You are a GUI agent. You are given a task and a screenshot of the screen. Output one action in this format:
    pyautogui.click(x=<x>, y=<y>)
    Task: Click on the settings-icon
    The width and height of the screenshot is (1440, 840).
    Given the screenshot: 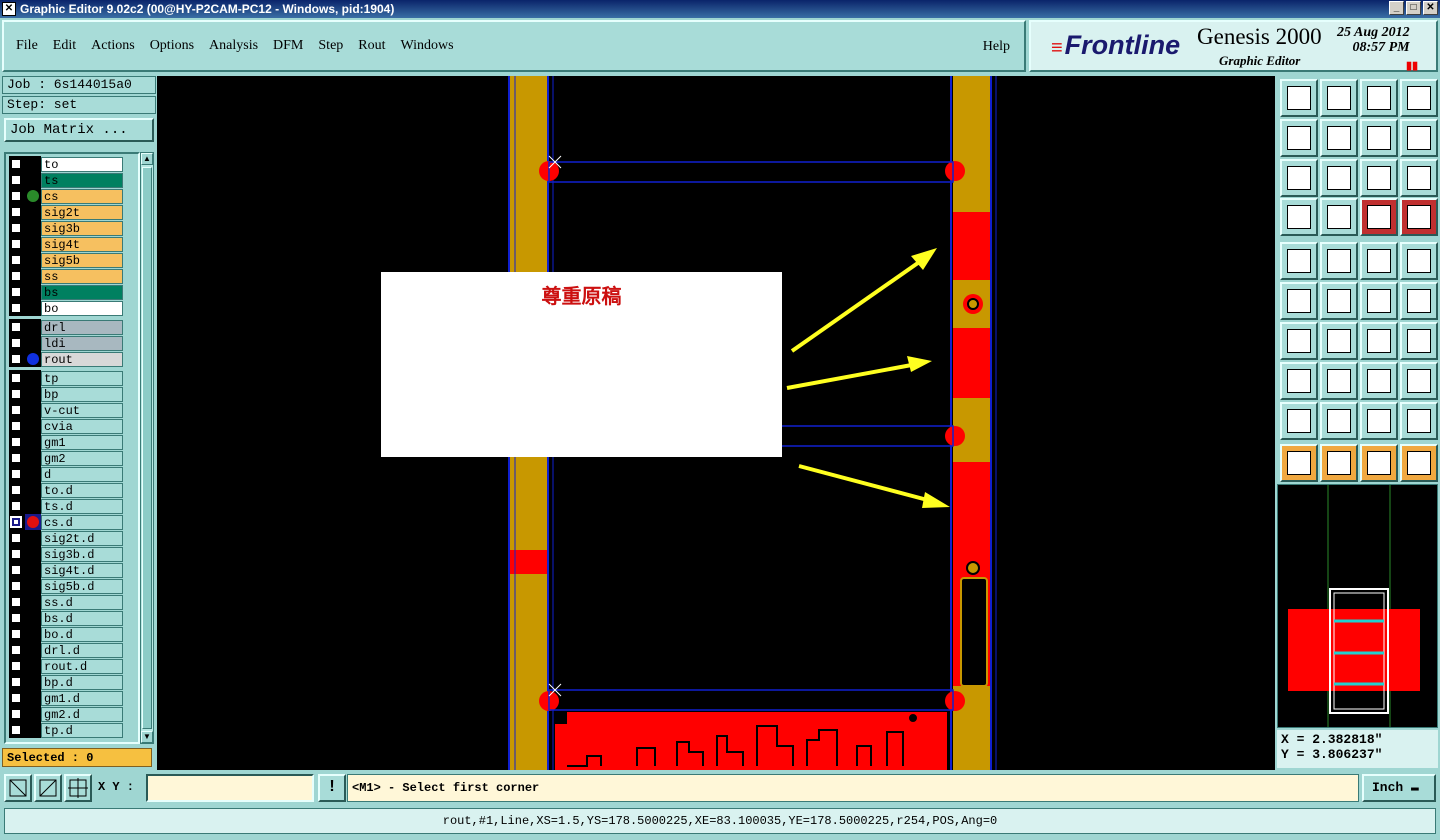 What is the action you would take?
    pyautogui.click(x=1299, y=217)
    